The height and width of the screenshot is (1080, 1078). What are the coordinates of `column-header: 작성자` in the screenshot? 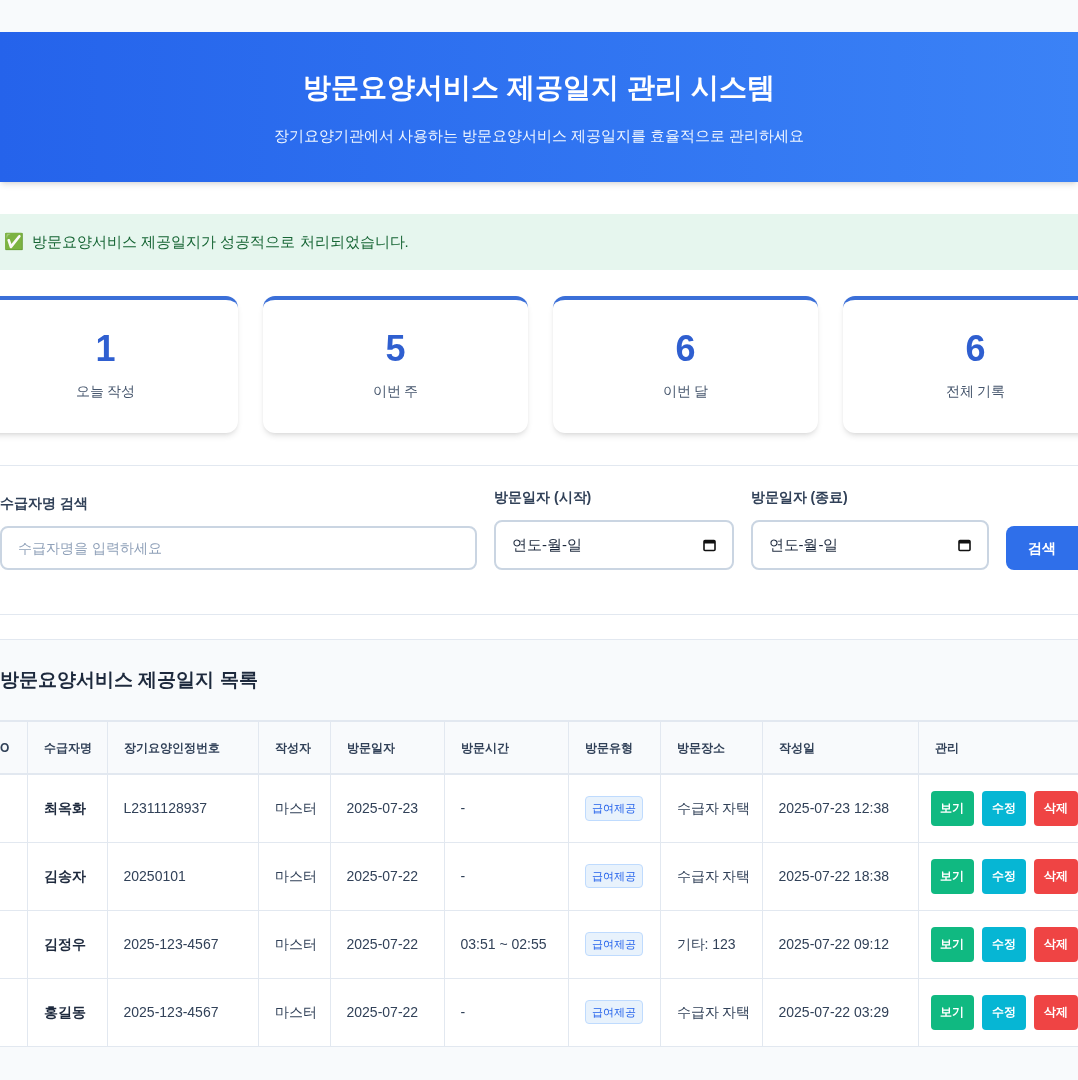 It's located at (294, 747).